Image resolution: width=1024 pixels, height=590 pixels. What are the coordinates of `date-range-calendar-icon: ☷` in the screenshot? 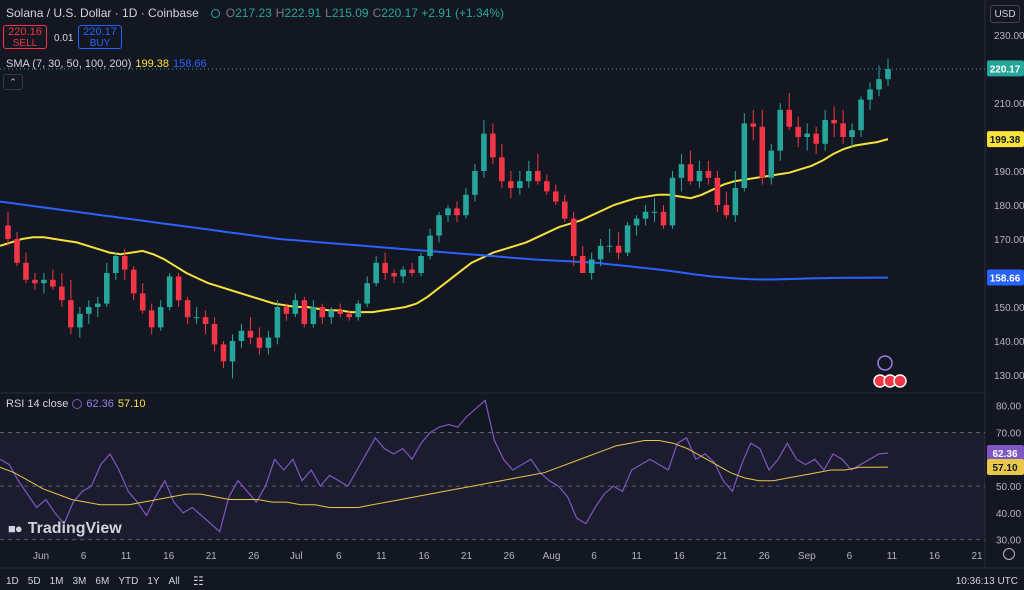 It's located at (198, 581).